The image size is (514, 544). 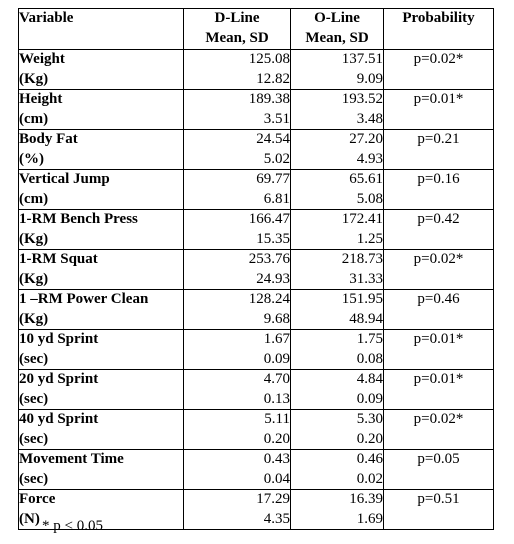 I want to click on variable-name: 40 yd Sprint, so click(x=59, y=419).